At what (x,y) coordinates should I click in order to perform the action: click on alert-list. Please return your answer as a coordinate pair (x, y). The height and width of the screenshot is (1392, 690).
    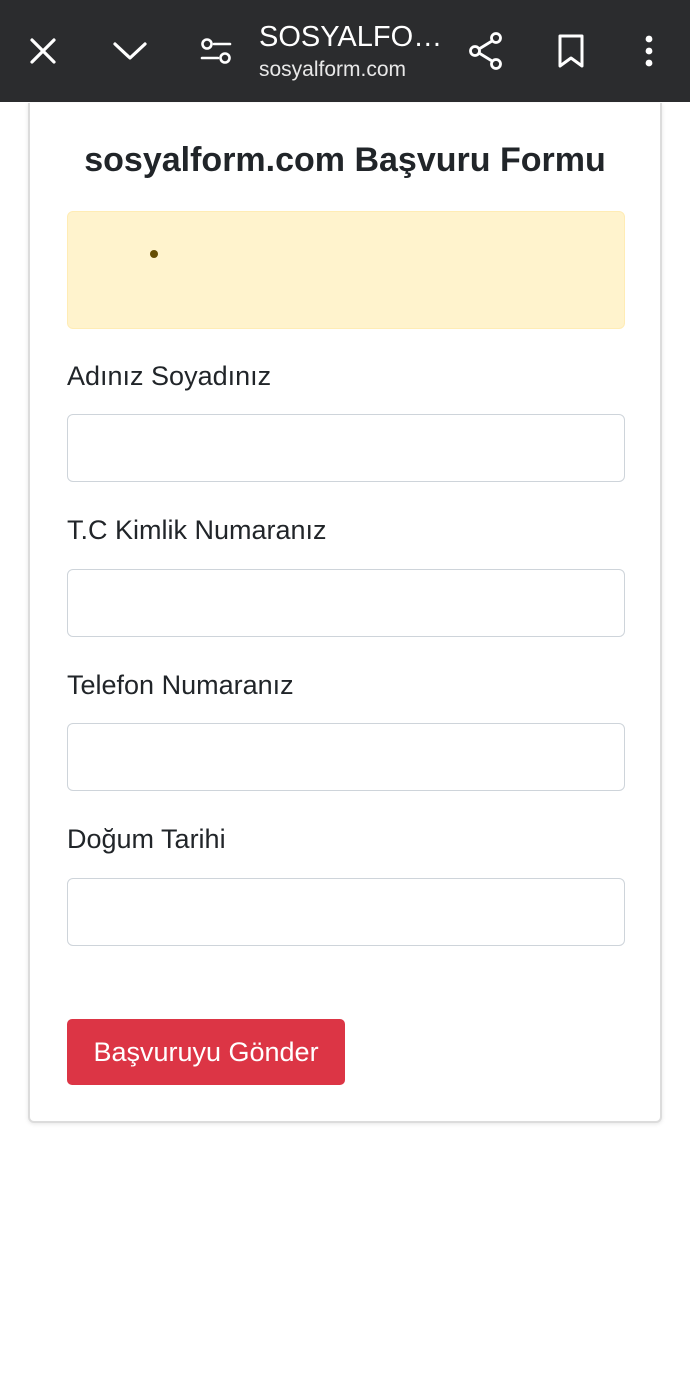
    Looking at the image, I should click on (154, 250).